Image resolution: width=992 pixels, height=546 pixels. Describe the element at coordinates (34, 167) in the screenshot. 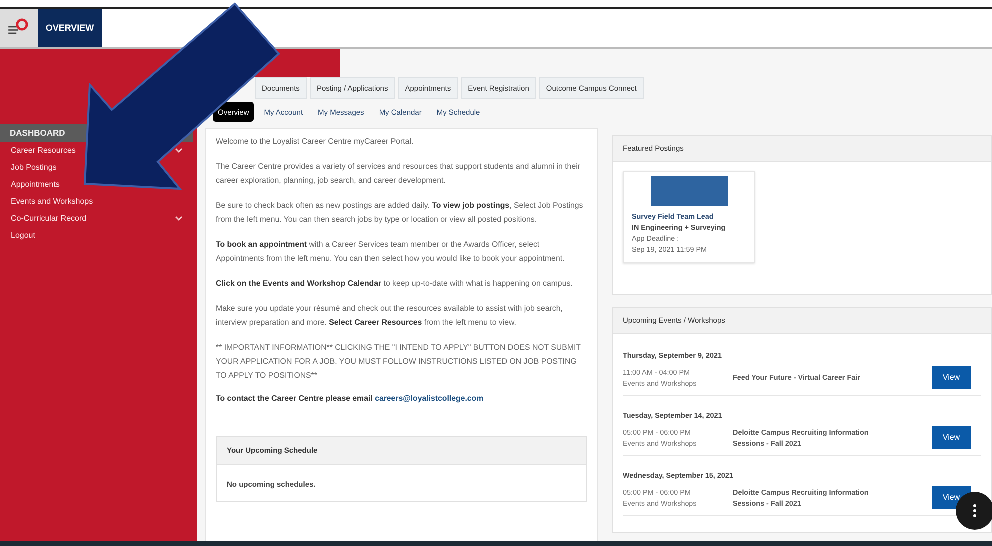

I see `sidebar-item: Job Postings` at that location.